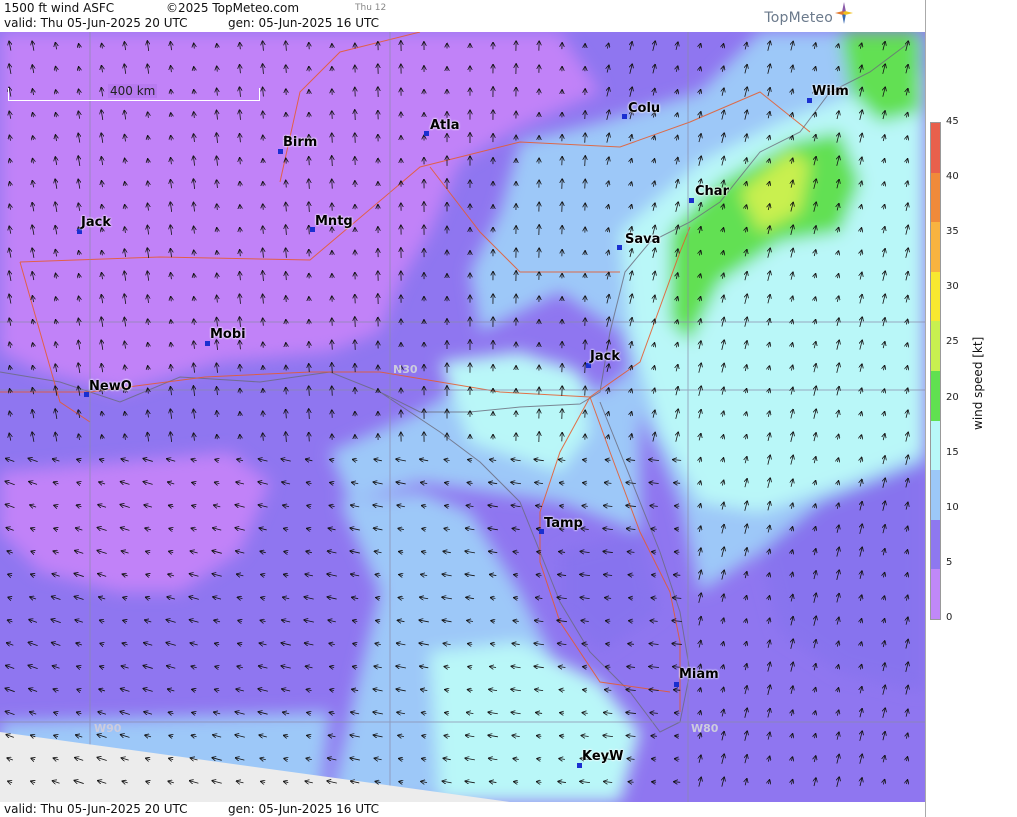 Image resolution: width=1017 pixels, height=817 pixels. What do you see at coordinates (952, 397) in the screenshot?
I see `colorbar-tick-label: 20` at bounding box center [952, 397].